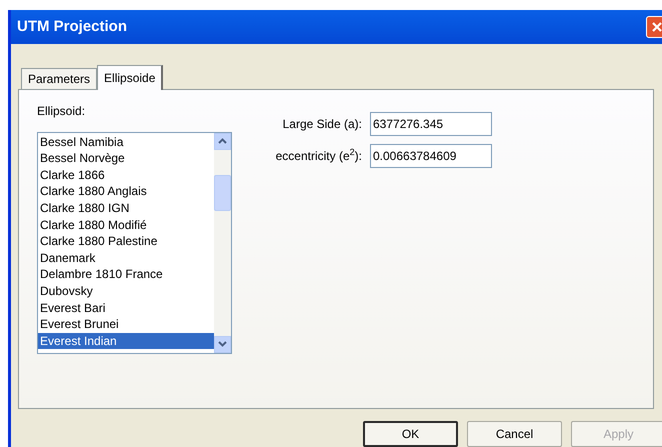 This screenshot has height=447, width=662. Describe the element at coordinates (431, 124) in the screenshot. I see `input-field: 6377276.345` at that location.